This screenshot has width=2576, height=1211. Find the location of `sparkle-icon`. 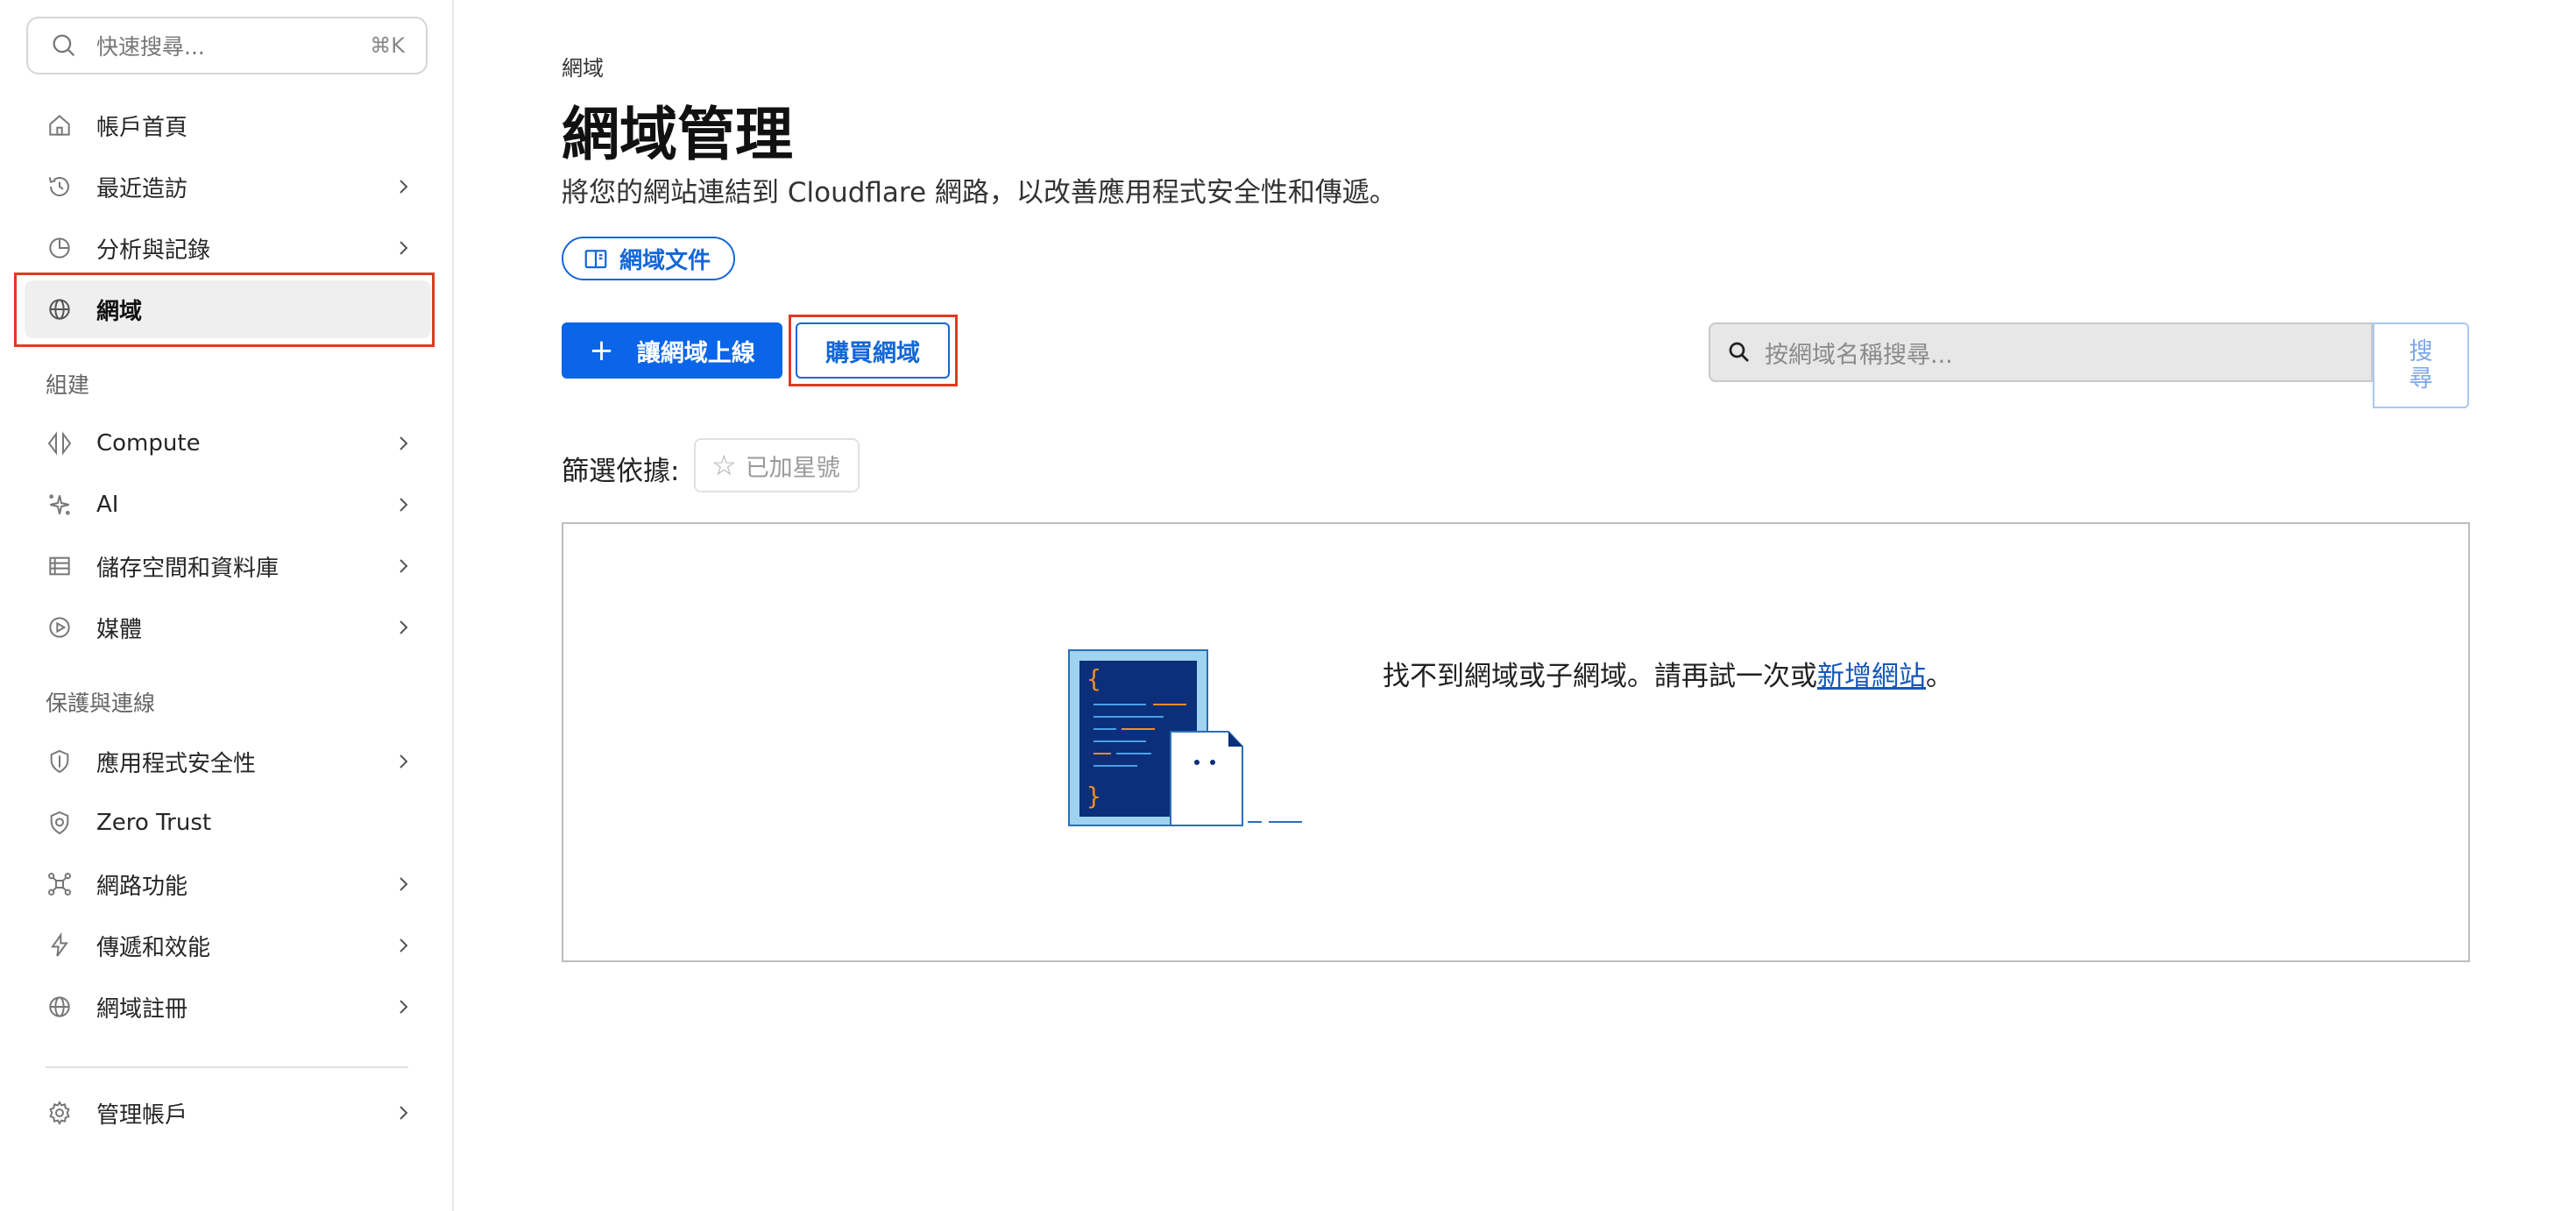

sparkle-icon is located at coordinates (59, 504).